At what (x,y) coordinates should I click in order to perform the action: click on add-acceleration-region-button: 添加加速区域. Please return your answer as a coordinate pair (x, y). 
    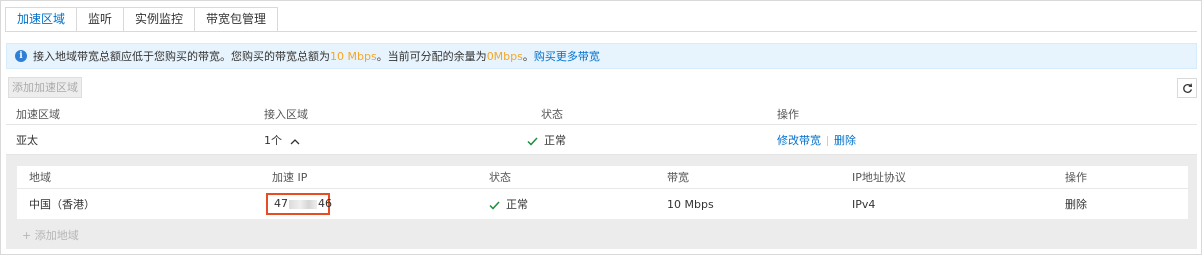
    Looking at the image, I should click on (45, 87).